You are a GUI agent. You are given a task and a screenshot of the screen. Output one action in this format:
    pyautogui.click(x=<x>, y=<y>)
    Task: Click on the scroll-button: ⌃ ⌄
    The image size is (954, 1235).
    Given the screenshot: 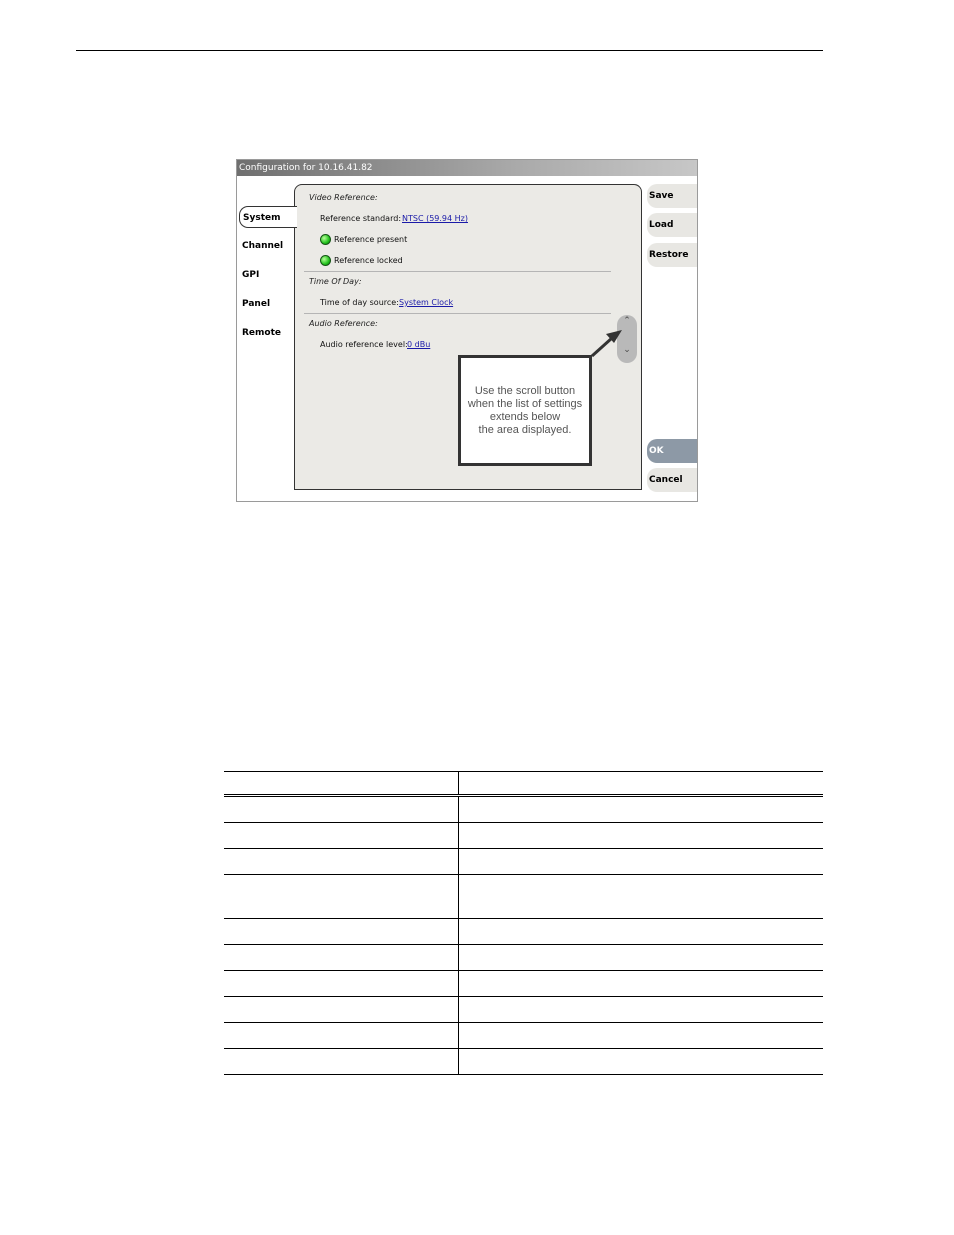 What is the action you would take?
    pyautogui.click(x=627, y=339)
    